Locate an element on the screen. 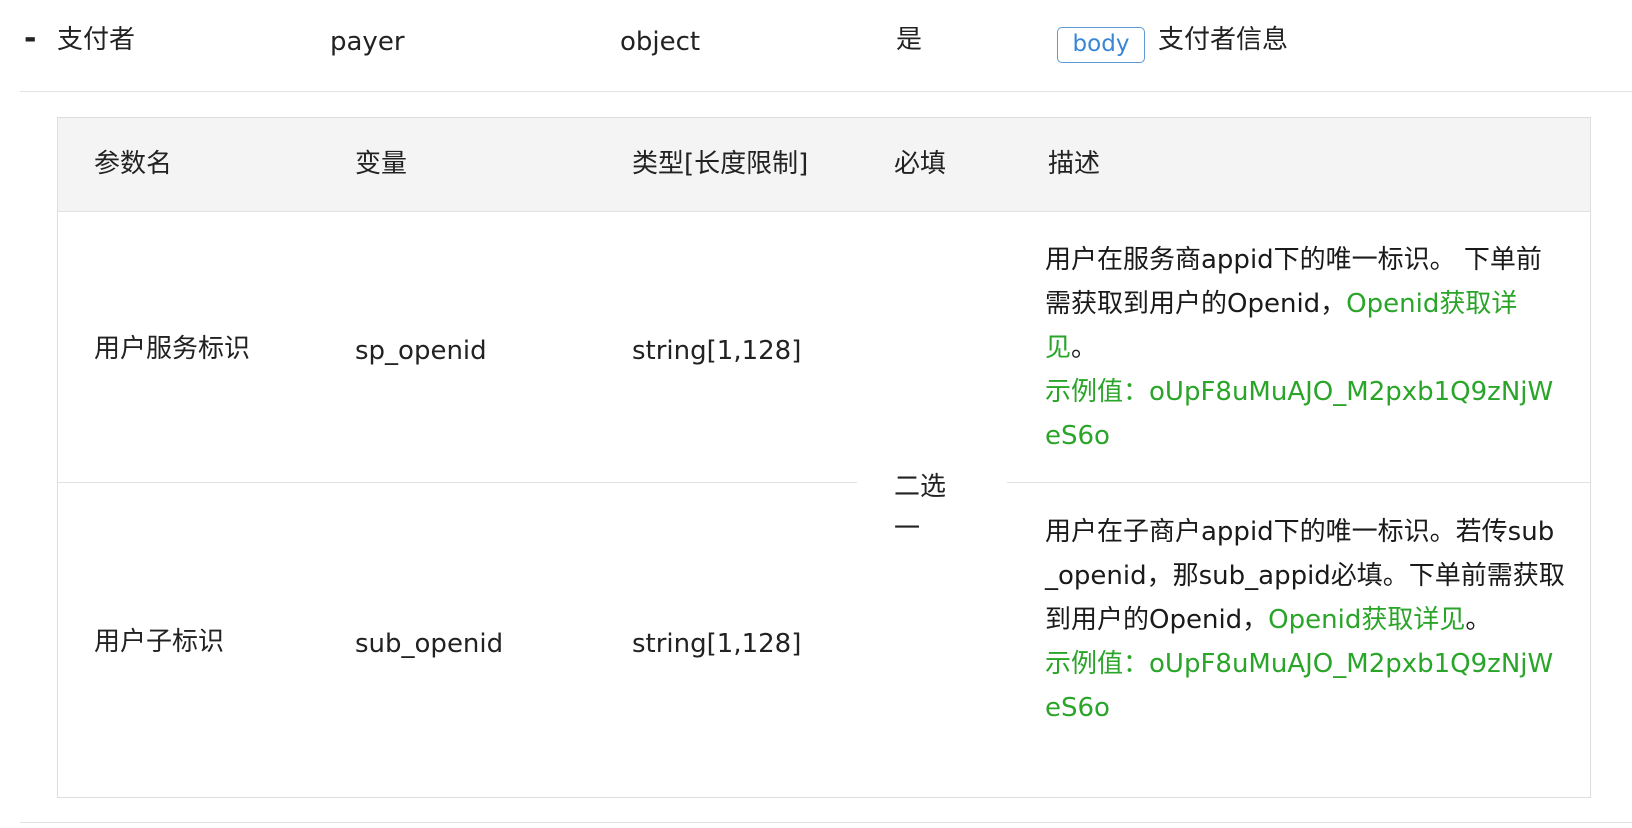 This screenshot has height=828, width=1632. header-name: 参数名 is located at coordinates (133, 164).